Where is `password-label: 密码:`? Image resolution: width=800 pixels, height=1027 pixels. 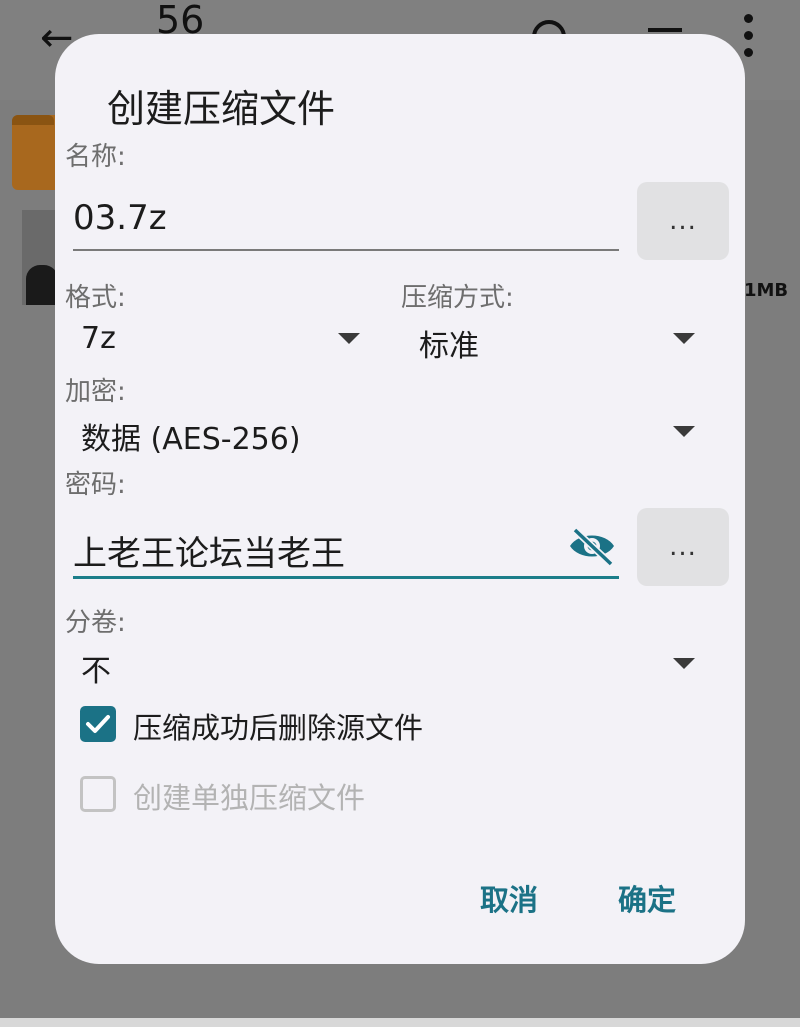 password-label: 密码: is located at coordinates (95, 485).